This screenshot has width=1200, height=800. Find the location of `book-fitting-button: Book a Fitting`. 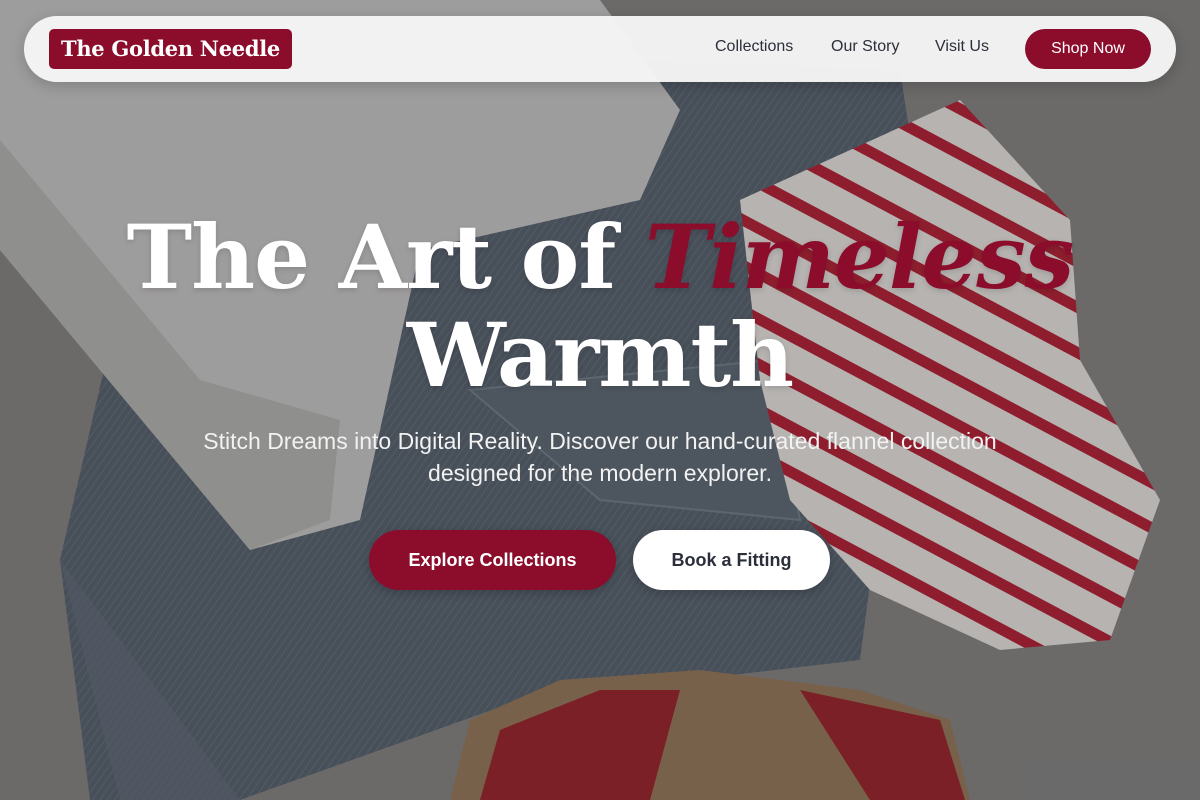

book-fitting-button: Book a Fitting is located at coordinates (731, 560).